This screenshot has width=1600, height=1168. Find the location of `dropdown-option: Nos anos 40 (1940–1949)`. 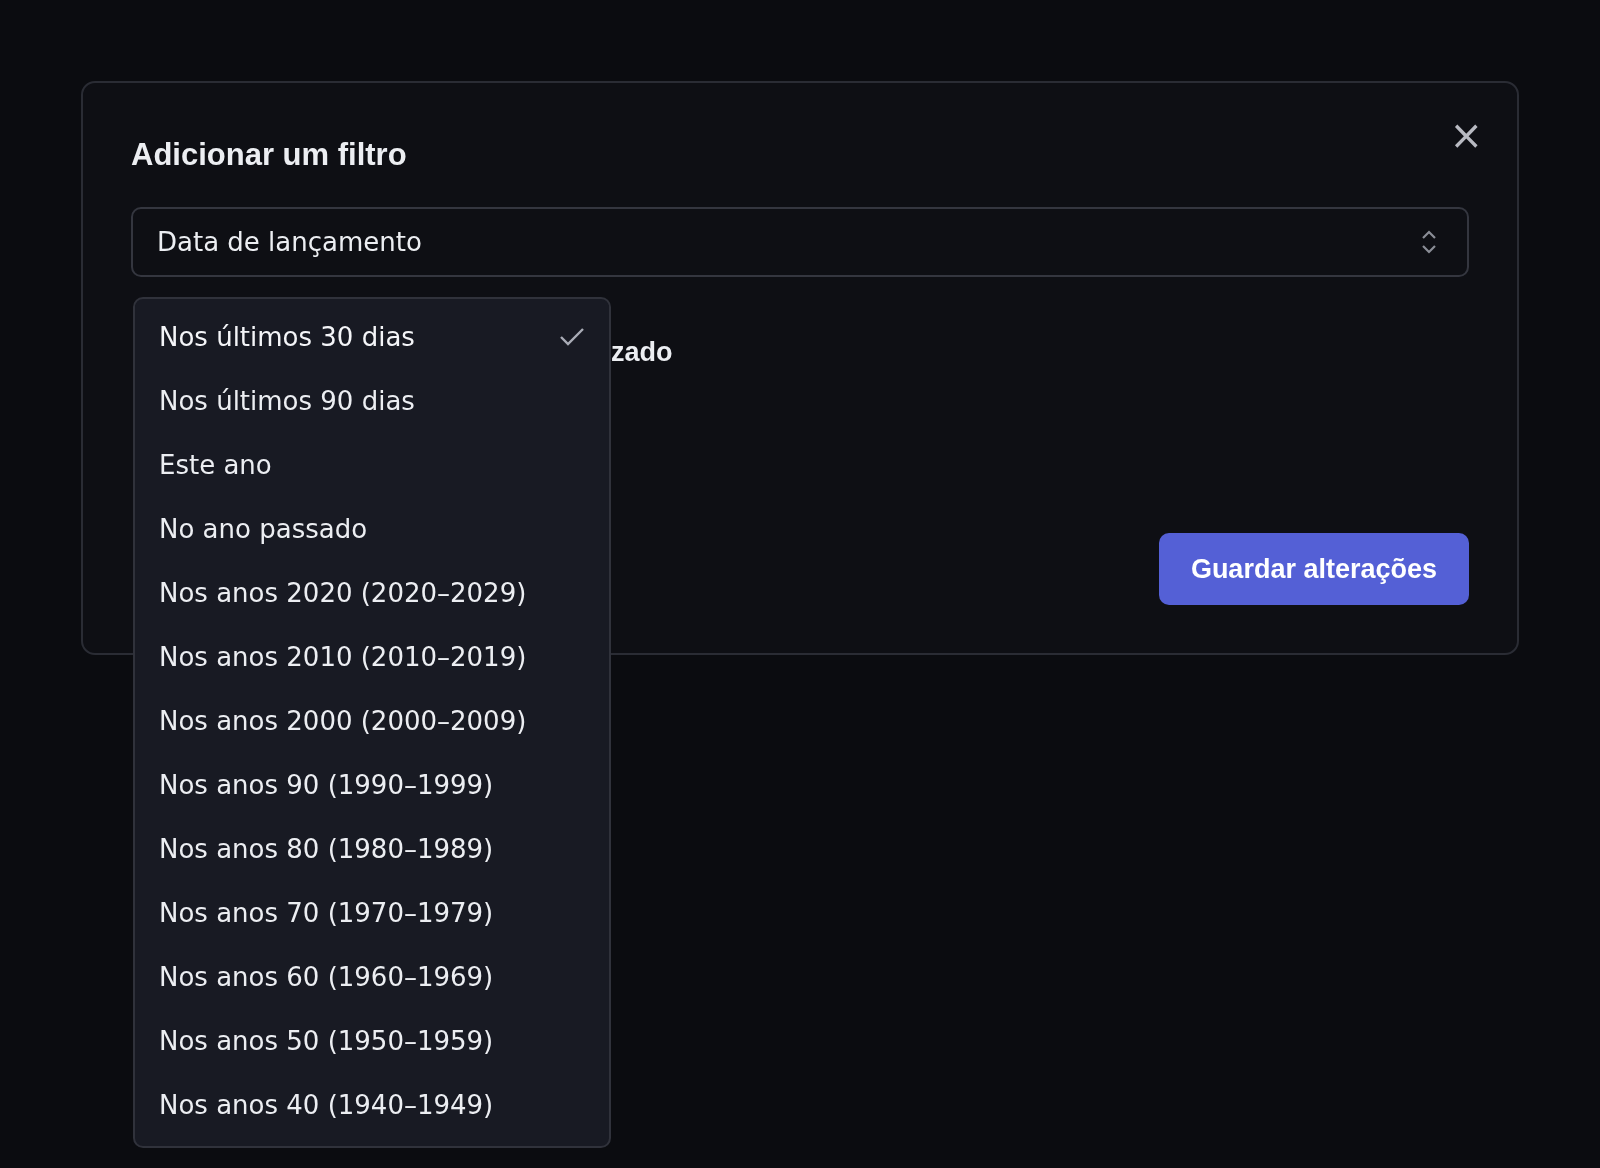

dropdown-option: Nos anos 40 (1940–1949) is located at coordinates (372, 1105).